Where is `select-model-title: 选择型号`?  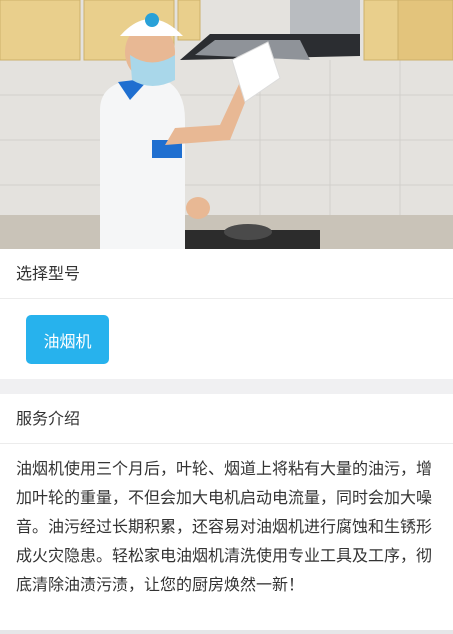
select-model-title: 选择型号 is located at coordinates (226, 274).